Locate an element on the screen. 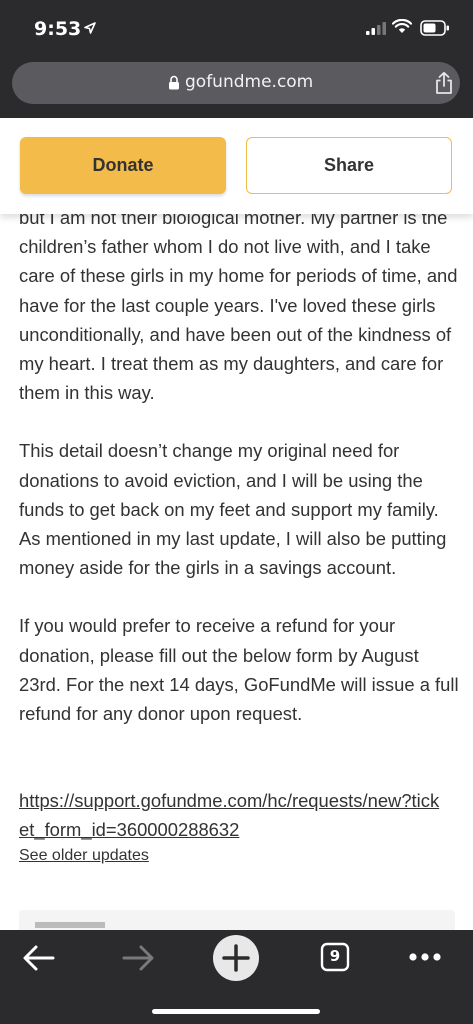 The height and width of the screenshot is (1024, 473). new-tab-button is located at coordinates (236, 958).